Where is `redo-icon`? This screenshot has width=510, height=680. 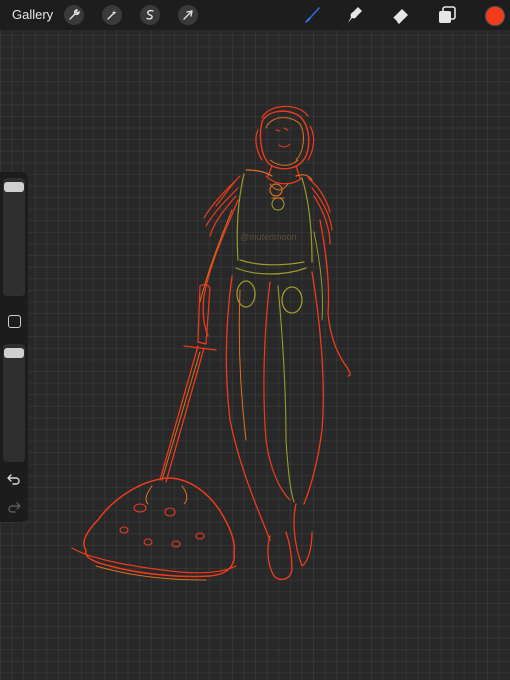
redo-icon is located at coordinates (14, 507).